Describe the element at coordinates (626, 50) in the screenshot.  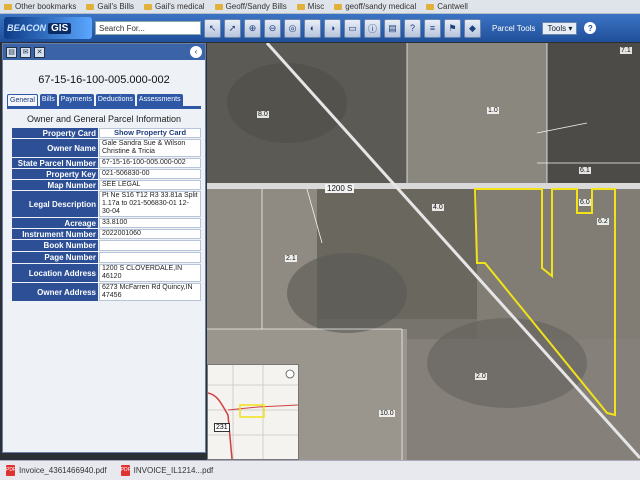
I see `parcel-label: 7.1` at that location.